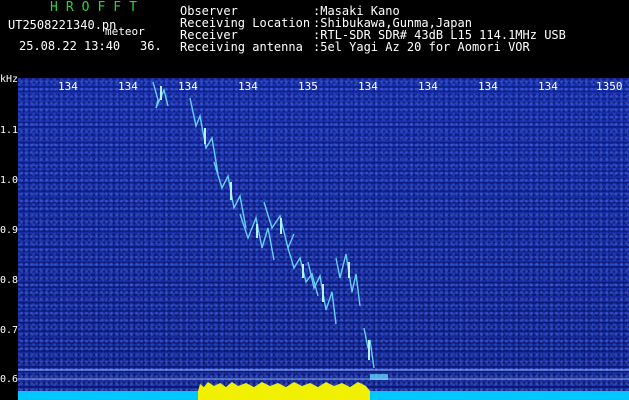  What do you see at coordinates (125, 31) in the screenshot?
I see `meteor-type-label: meteor` at bounding box center [125, 31].